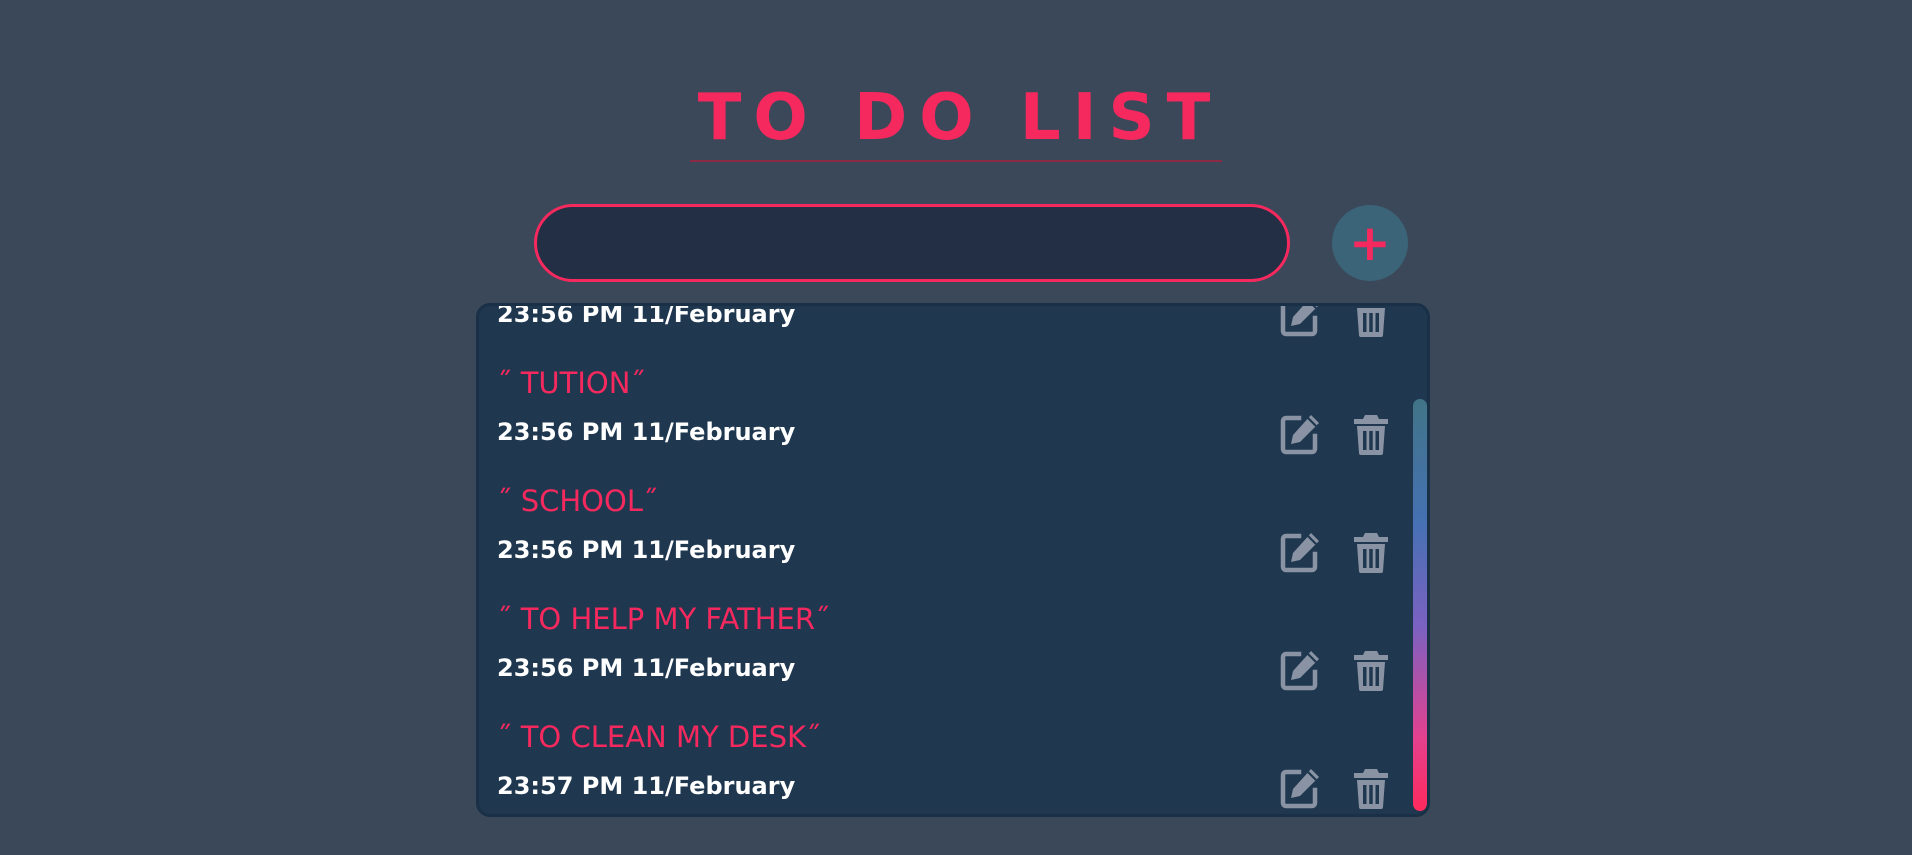 The height and width of the screenshot is (855, 1912). What do you see at coordinates (942, 380) in the screenshot?
I see `task-item: ˝ TUTION˝ 23:56 PM 11/February` at bounding box center [942, 380].